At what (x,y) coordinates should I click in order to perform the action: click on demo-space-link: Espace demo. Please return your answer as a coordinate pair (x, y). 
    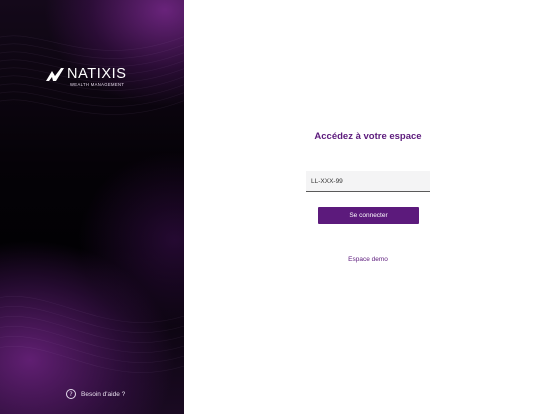
    Looking at the image, I should click on (368, 259).